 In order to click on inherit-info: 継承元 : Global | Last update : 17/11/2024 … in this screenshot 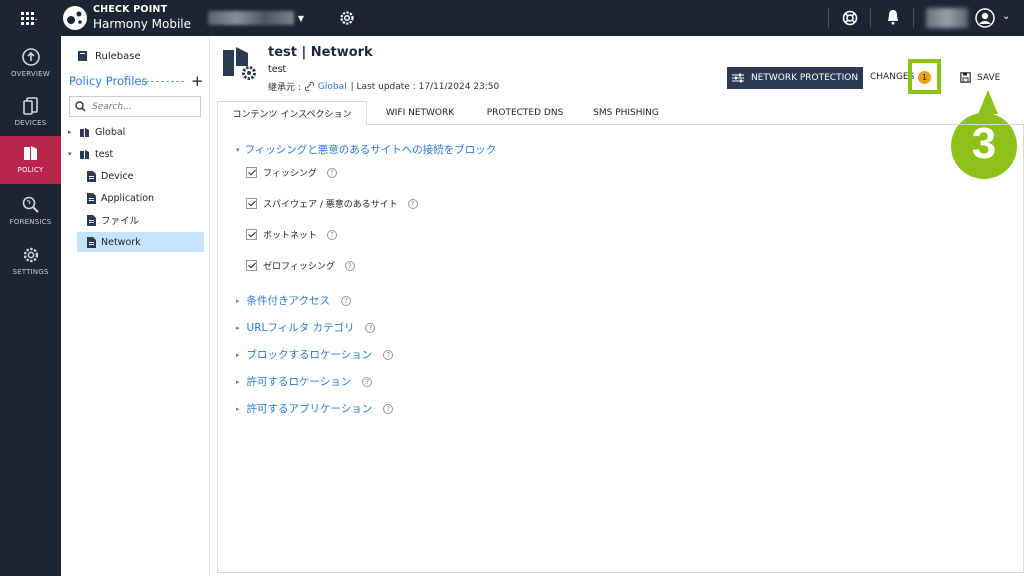, I will do `click(383, 87)`.